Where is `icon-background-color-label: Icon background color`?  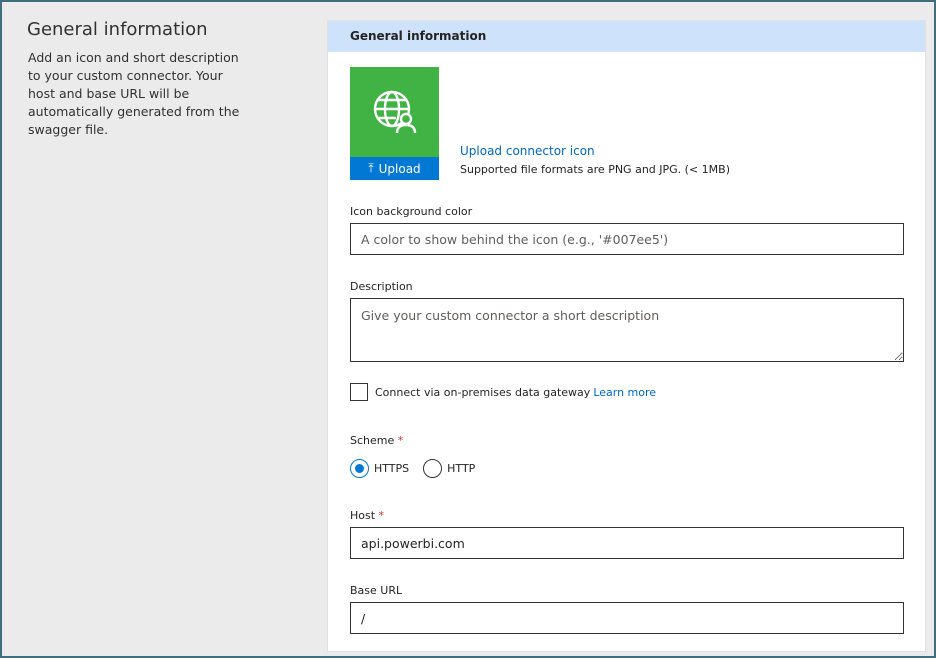 icon-background-color-label: Icon background color is located at coordinates (411, 211).